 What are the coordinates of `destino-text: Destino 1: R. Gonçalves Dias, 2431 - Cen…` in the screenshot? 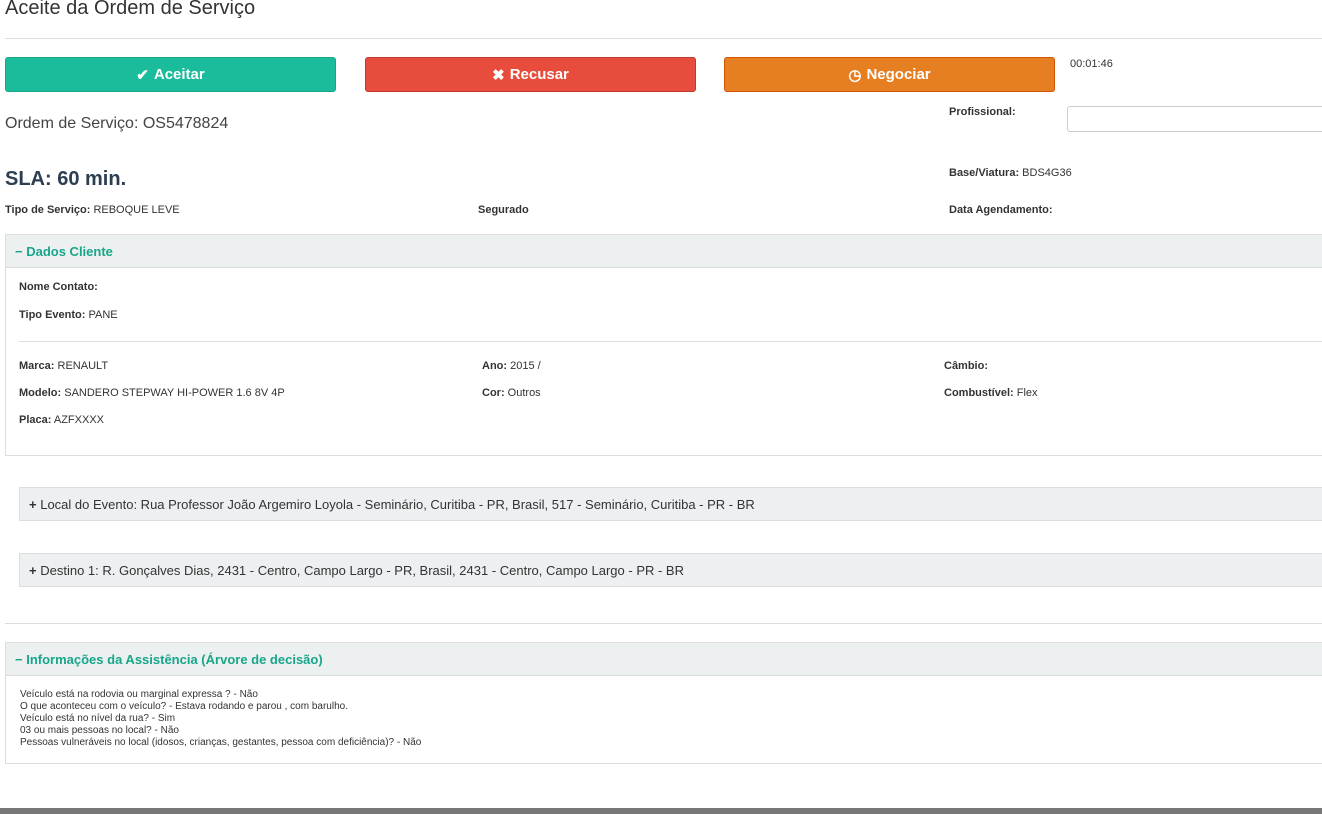 It's located at (362, 570).